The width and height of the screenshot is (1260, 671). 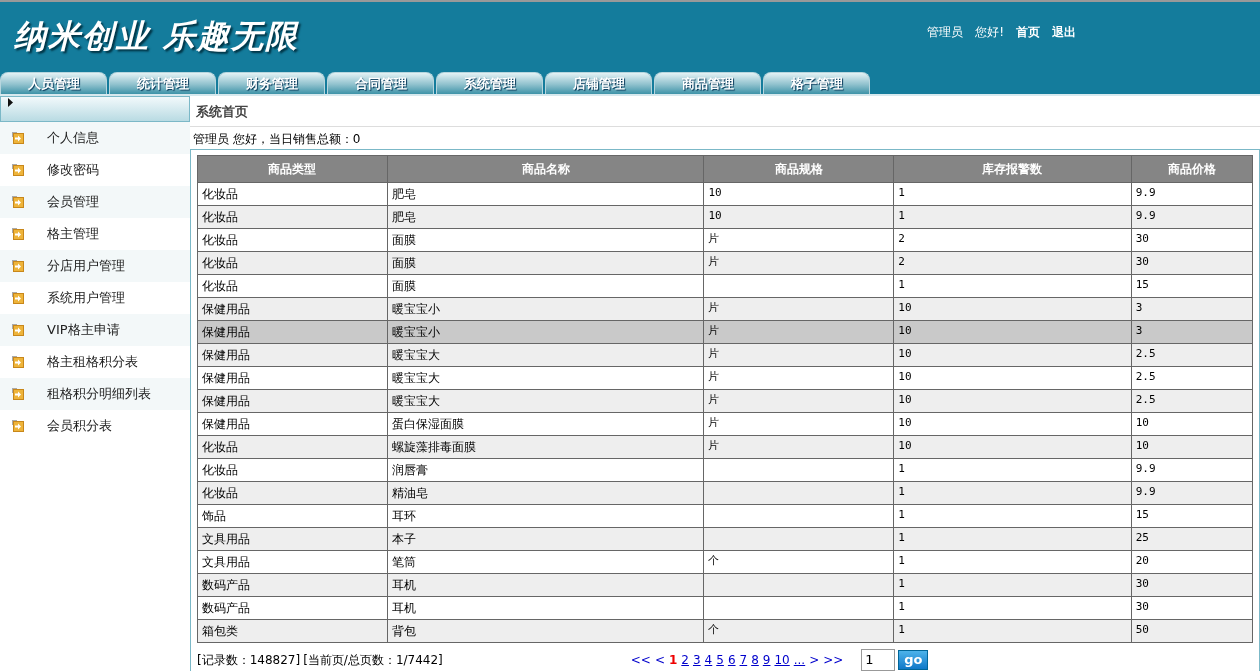 What do you see at coordinates (766, 659) in the screenshot?
I see `page-link: 9` at bounding box center [766, 659].